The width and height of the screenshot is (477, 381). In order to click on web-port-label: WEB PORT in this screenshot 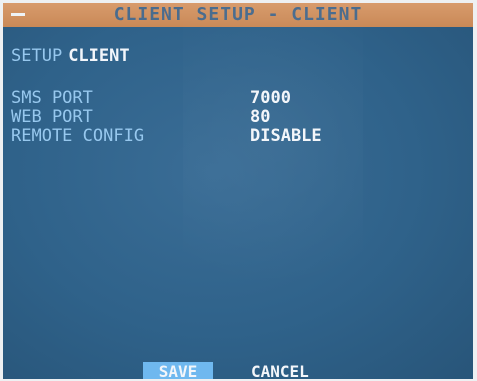, I will do `click(52, 117)`.